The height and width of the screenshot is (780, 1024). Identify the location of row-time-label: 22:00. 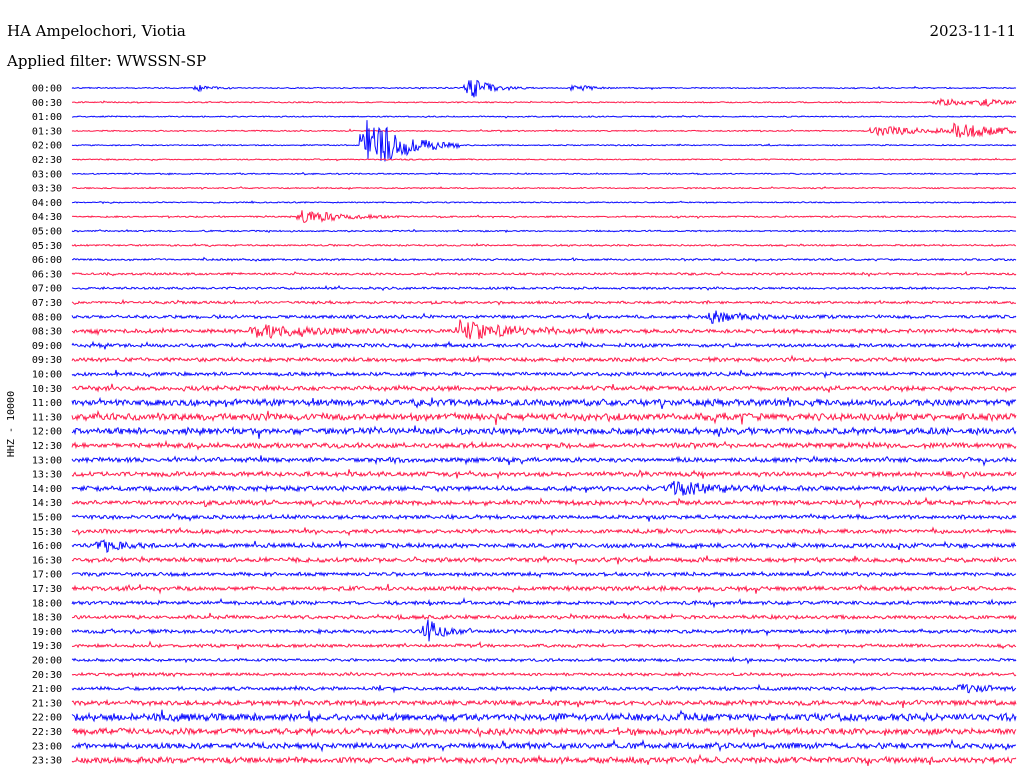
(47, 718).